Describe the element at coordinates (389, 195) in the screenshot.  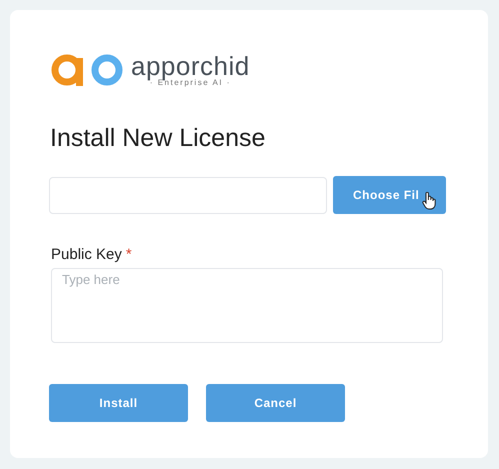
I see `choose-file-button: Choose Fil` at that location.